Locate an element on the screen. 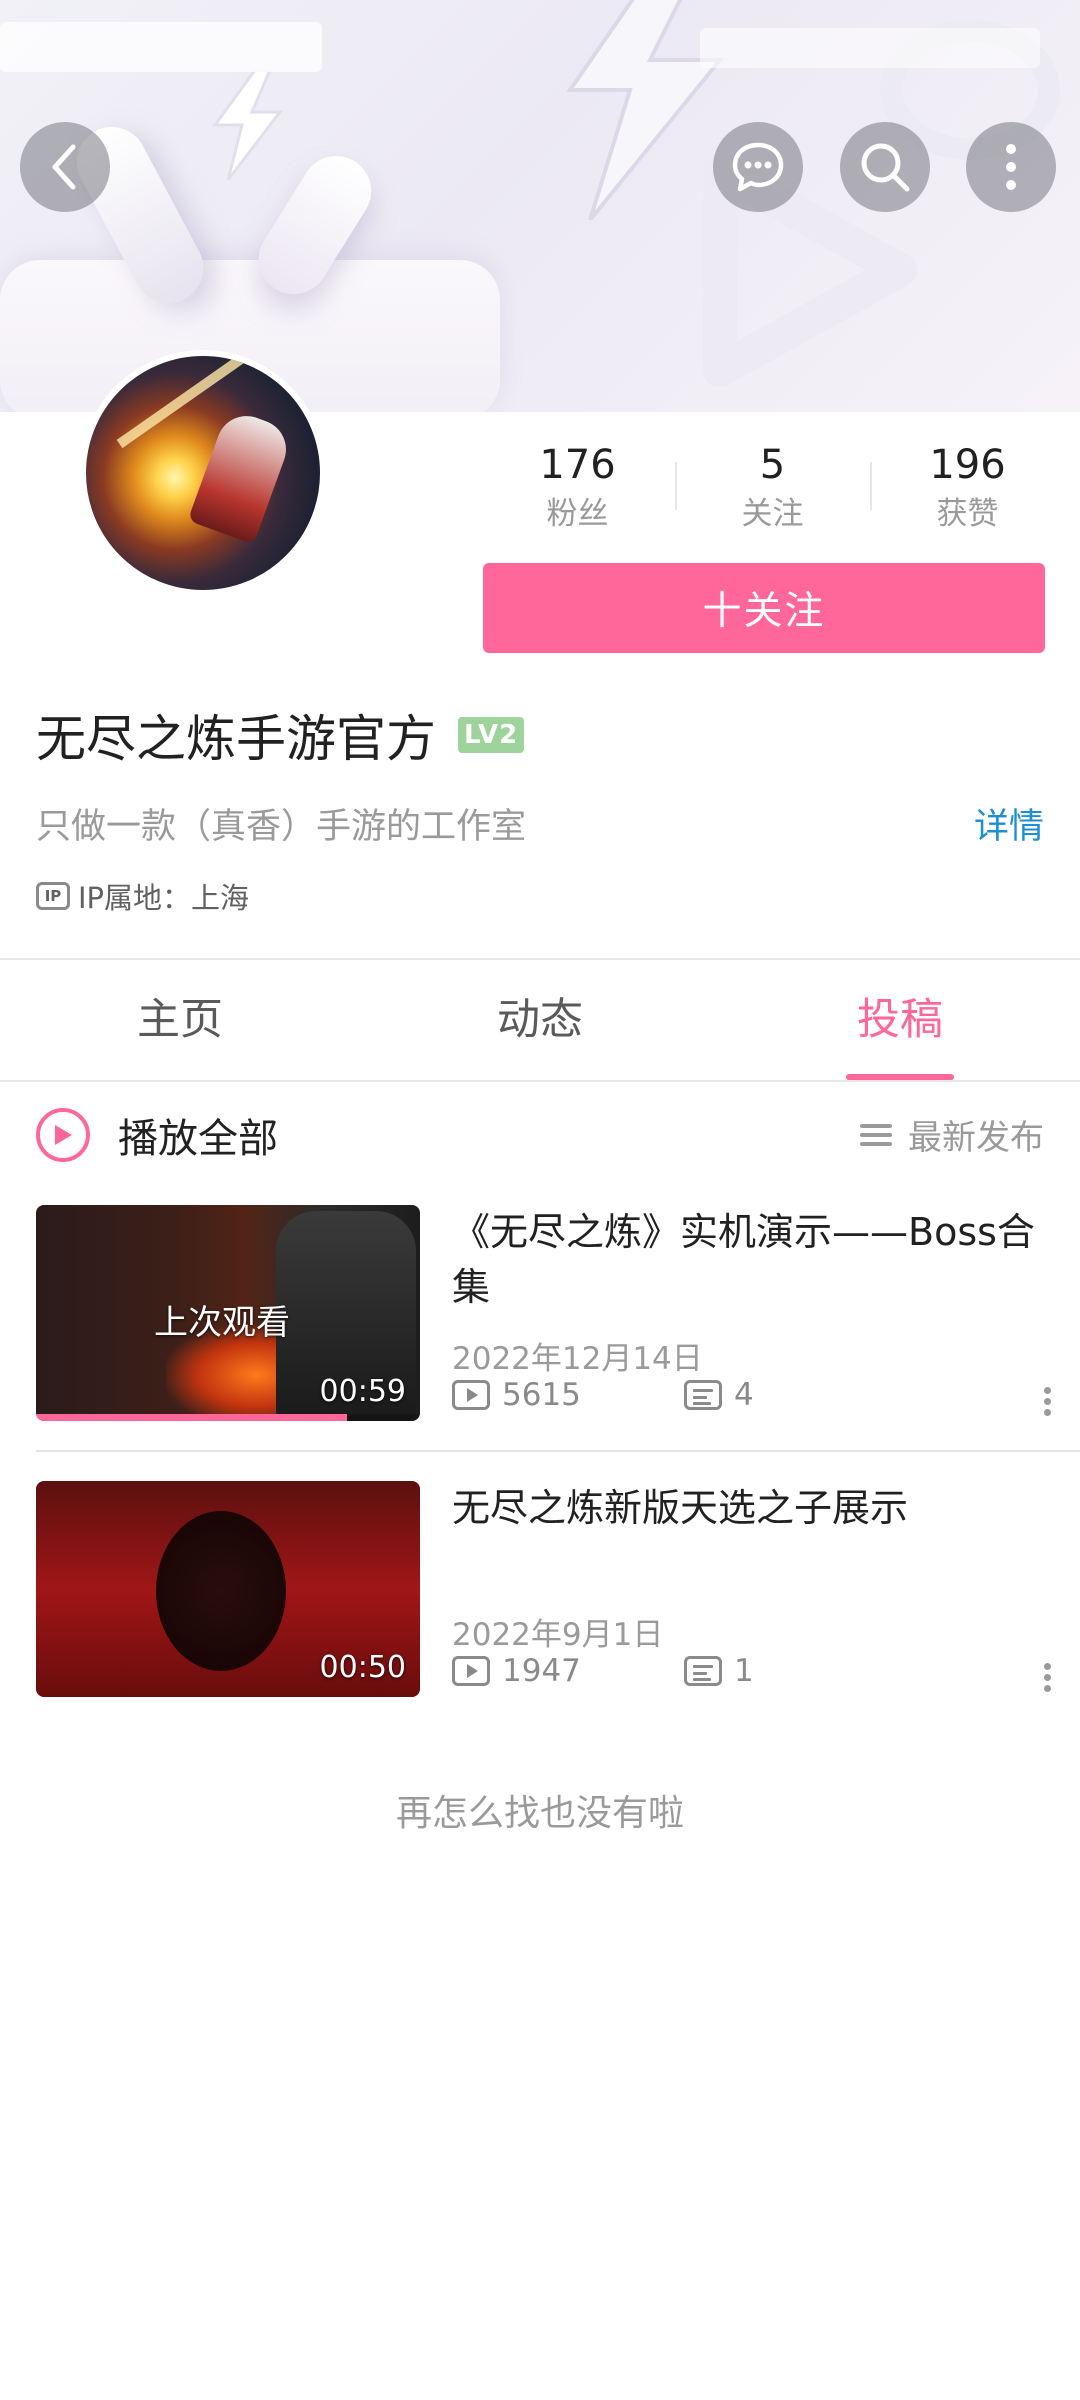 The image size is (1080, 2400). sort-lines-icon is located at coordinates (876, 1135).